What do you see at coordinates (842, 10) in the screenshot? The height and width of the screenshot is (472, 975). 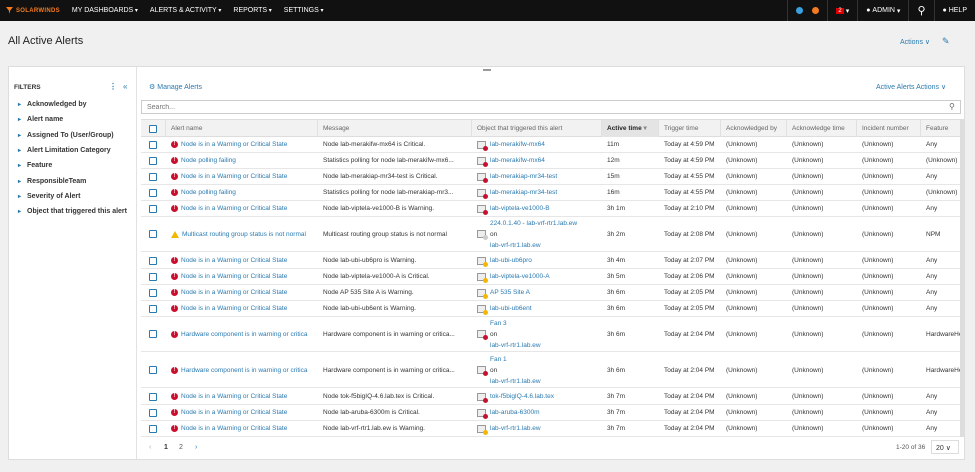 I see `notifications-button: 2 ▾` at bounding box center [842, 10].